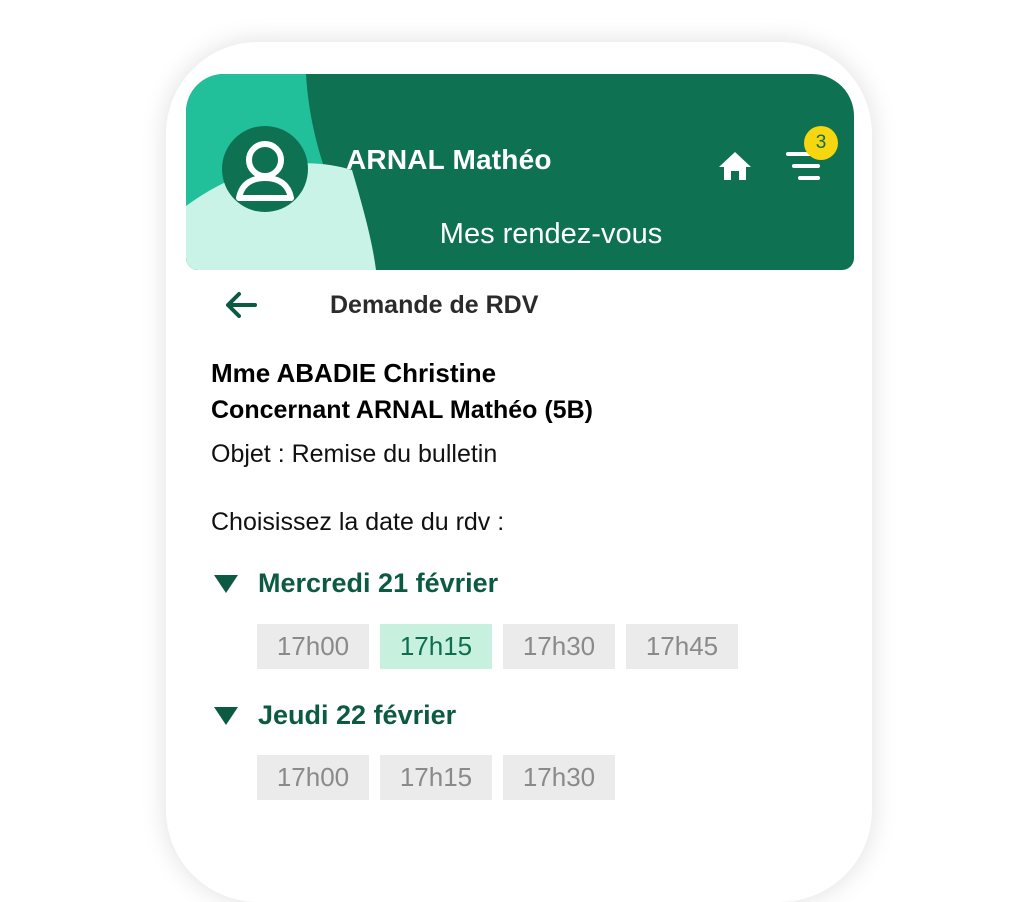 The height and width of the screenshot is (902, 1024). Describe the element at coordinates (378, 583) in the screenshot. I see `day-label: Mercredi 21 février` at that location.